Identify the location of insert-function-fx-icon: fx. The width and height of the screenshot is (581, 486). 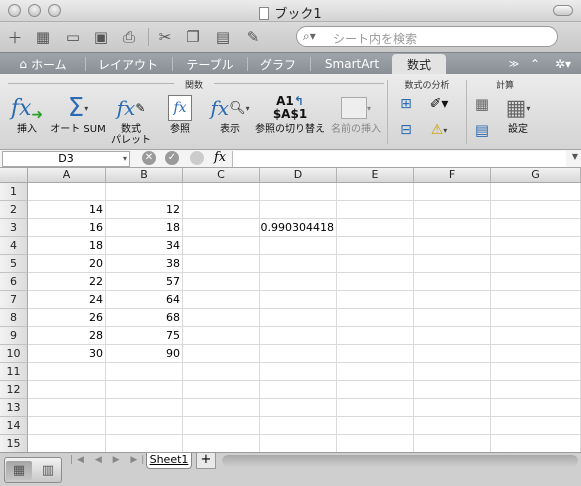
(220, 157).